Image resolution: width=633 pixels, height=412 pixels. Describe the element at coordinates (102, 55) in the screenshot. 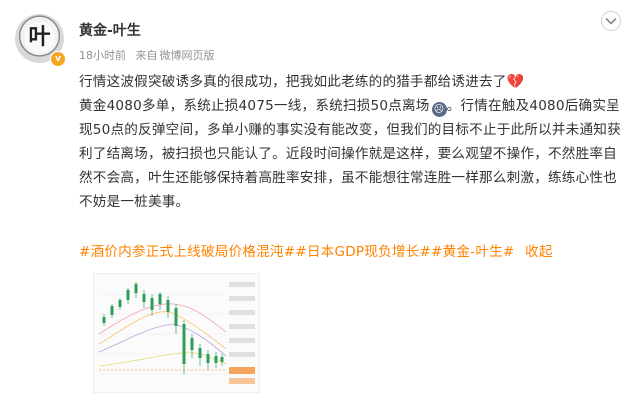

I see `post-time: 18小时前` at that location.